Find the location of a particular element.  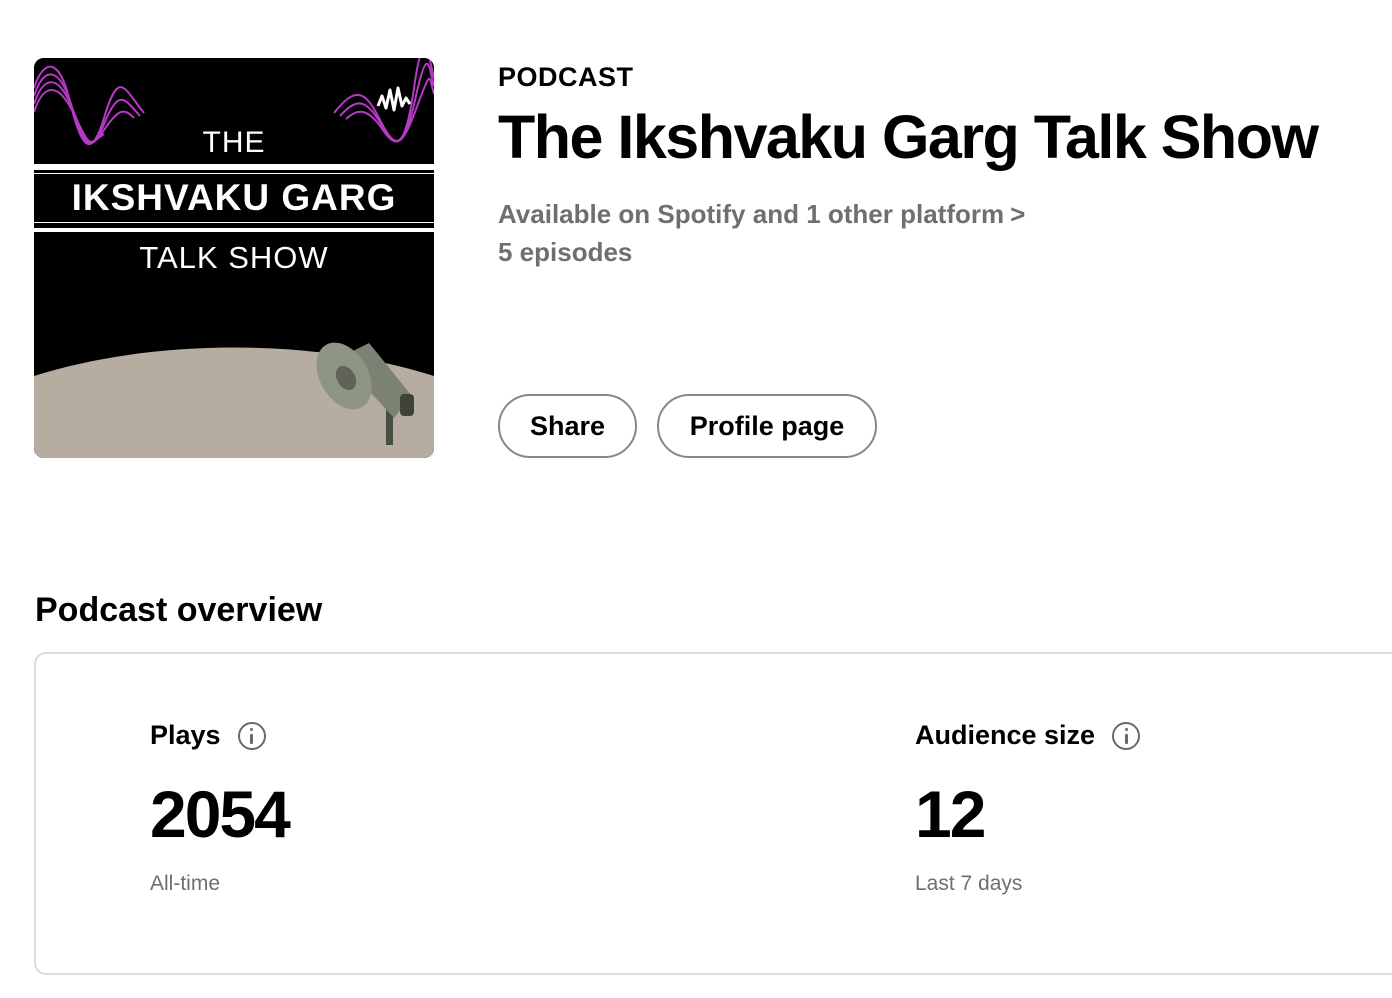

plays-value: 2054 is located at coordinates (220, 814).